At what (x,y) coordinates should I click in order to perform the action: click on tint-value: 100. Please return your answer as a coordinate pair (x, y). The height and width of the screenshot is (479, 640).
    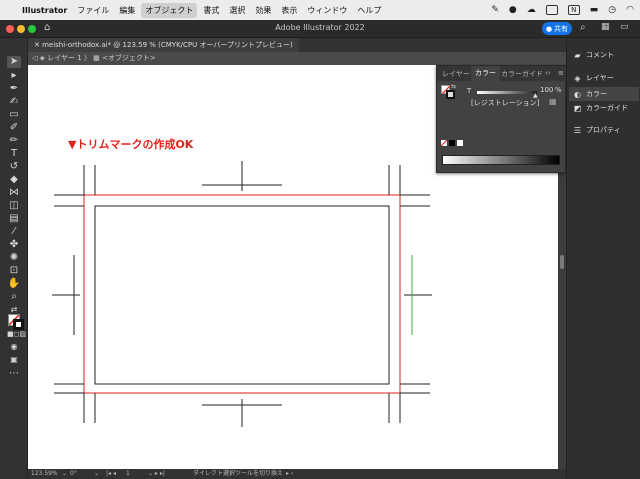
    Looking at the image, I should click on (546, 90).